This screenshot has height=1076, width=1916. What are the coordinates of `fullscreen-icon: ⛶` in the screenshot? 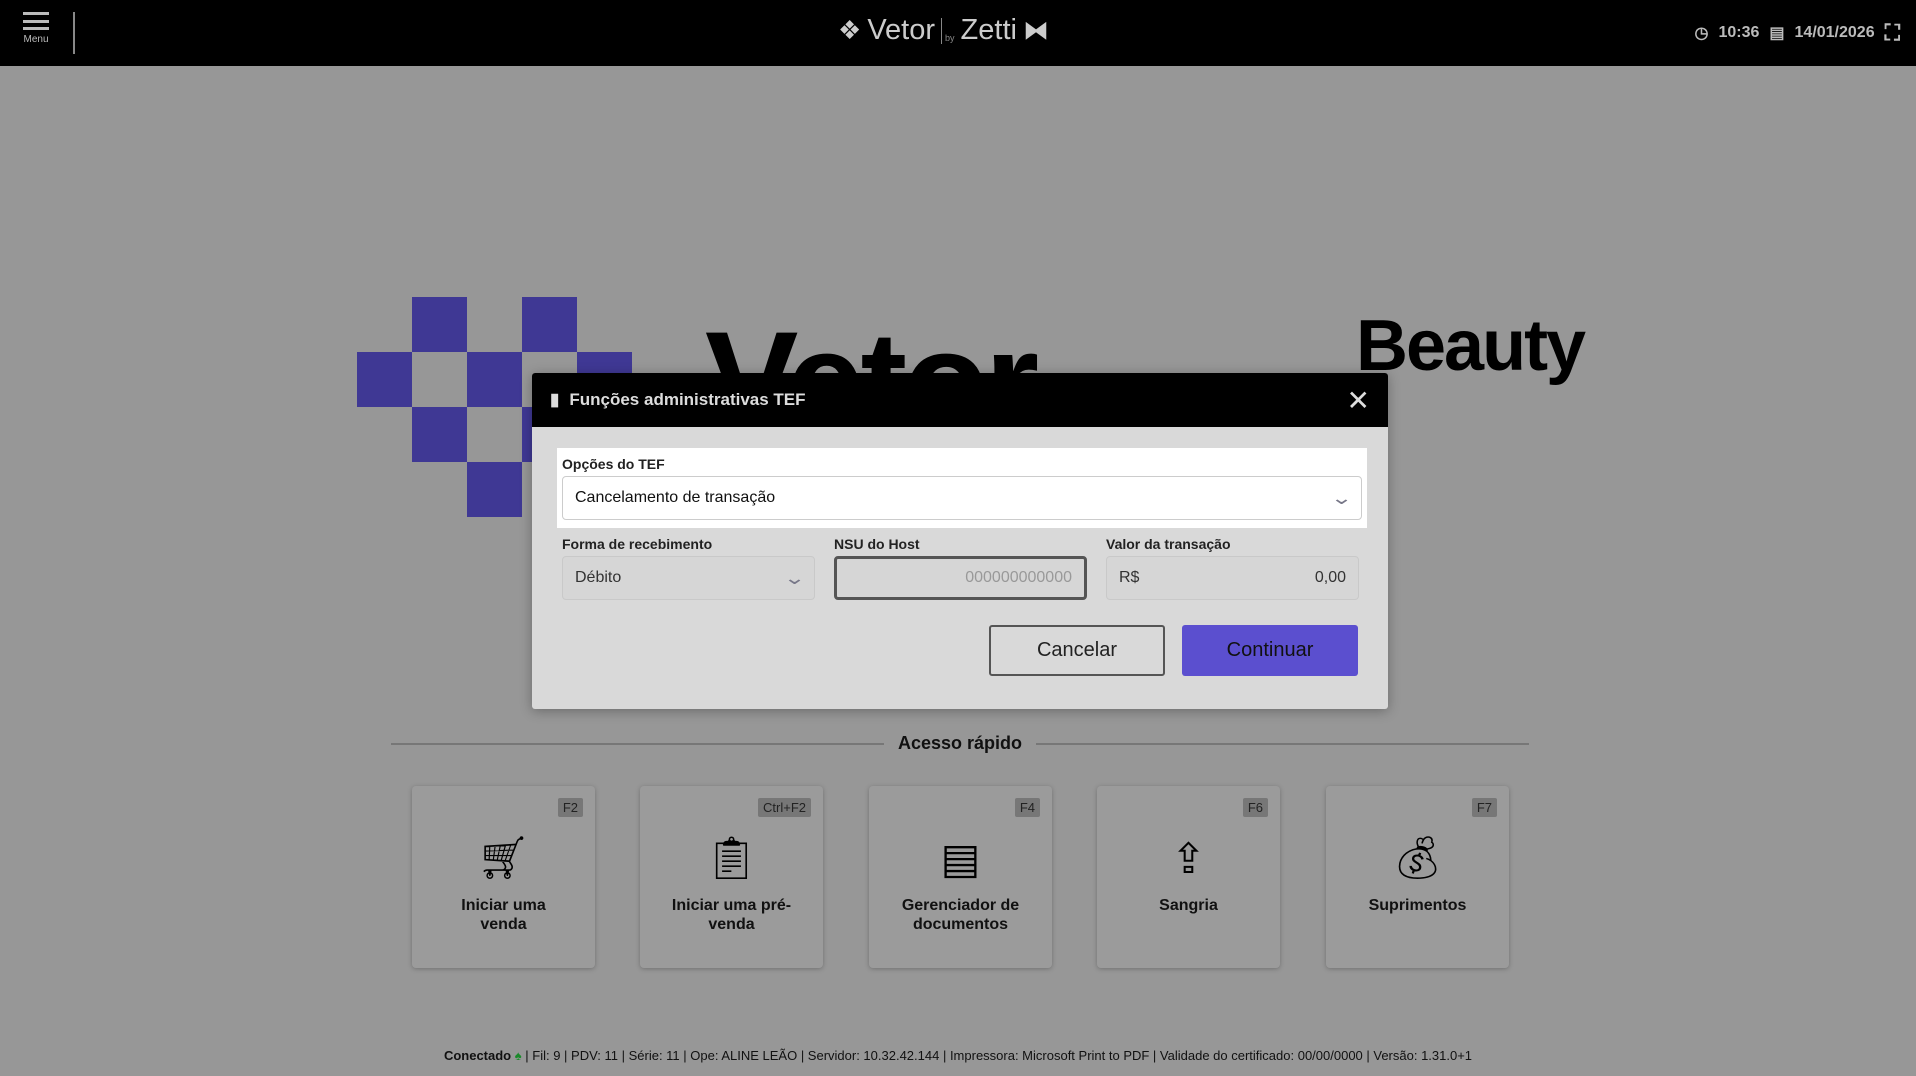 It's located at (1892, 33).